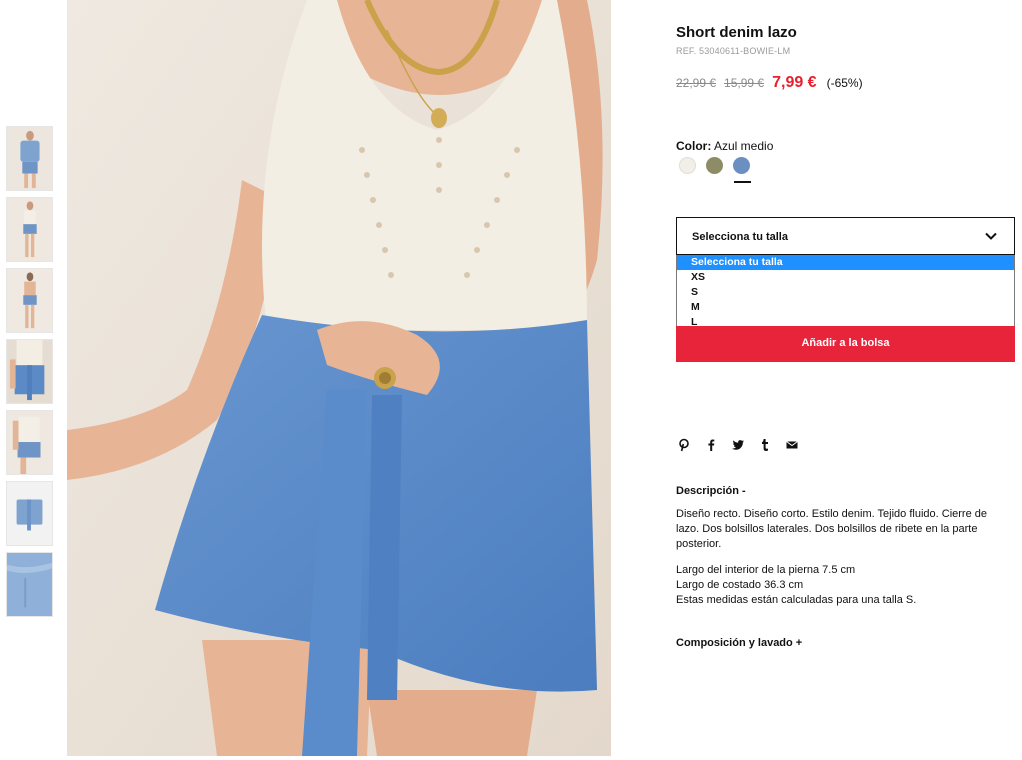 Image resolution: width=1022 pixels, height=760 pixels. I want to click on size-option-s: S, so click(845, 292).